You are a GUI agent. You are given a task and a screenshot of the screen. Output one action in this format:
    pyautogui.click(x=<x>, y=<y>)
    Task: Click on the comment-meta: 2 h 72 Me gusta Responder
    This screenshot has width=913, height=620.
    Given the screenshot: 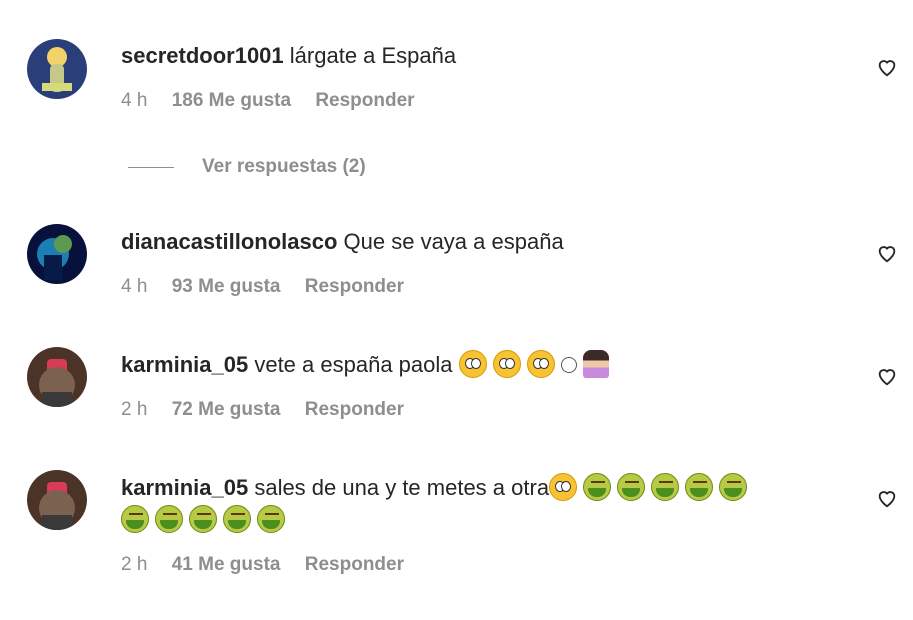 What is the action you would take?
    pyautogui.click(x=272, y=410)
    